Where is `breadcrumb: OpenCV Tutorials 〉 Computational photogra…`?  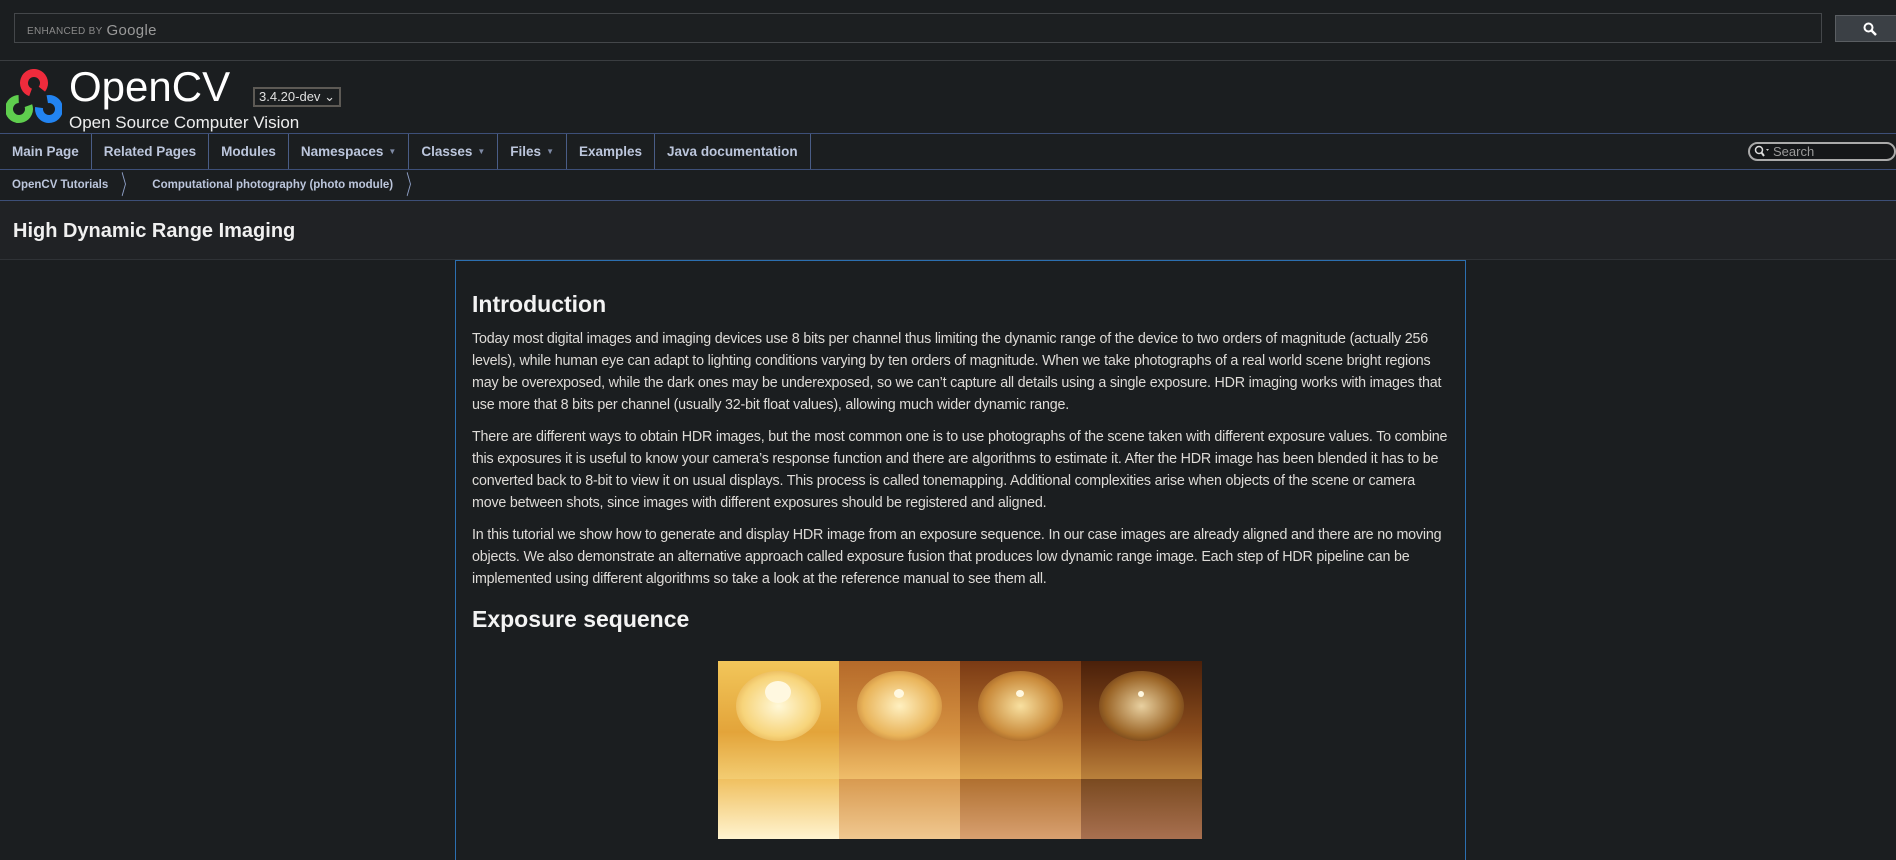
breadcrumb: OpenCV Tutorials 〉 Computational photogra… is located at coordinates (948, 185).